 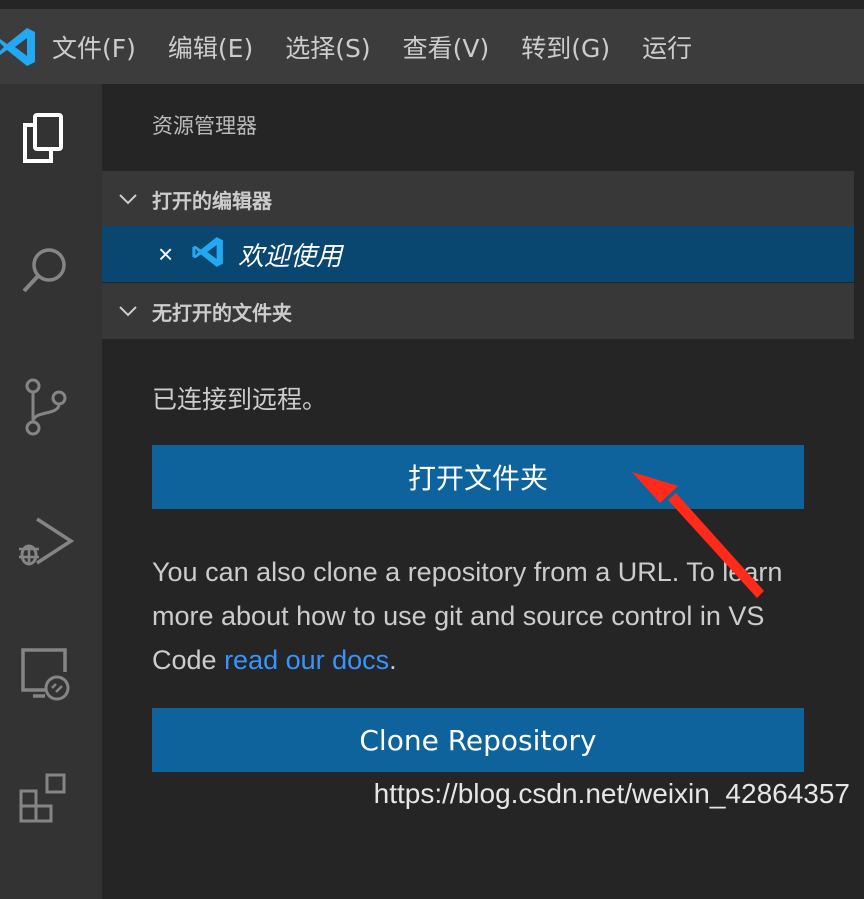 I want to click on remote-connected-message: 已连接到远程。, so click(x=240, y=399).